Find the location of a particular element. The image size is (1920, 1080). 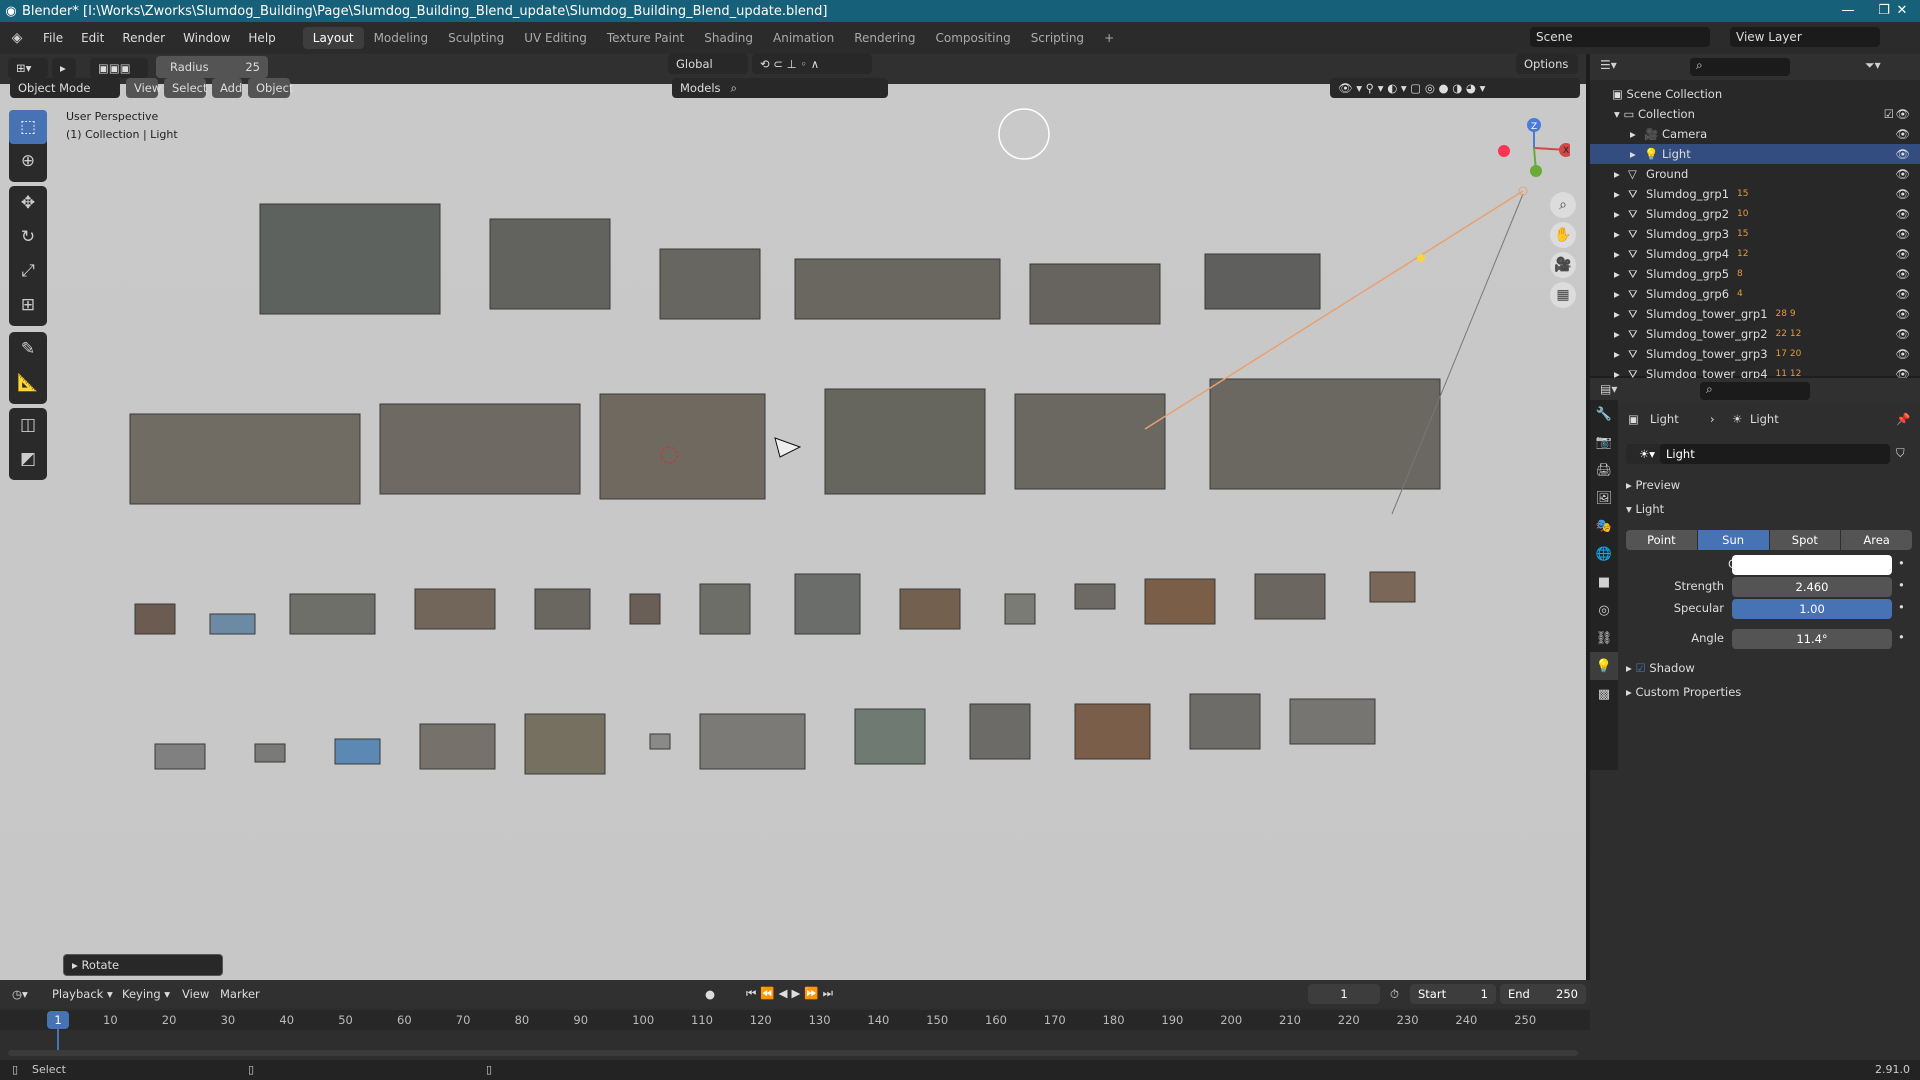

outliner-row-slumdog-grp6: ▸ ⛛ Slumdog_grp6 4 👁 is located at coordinates (1755, 294).